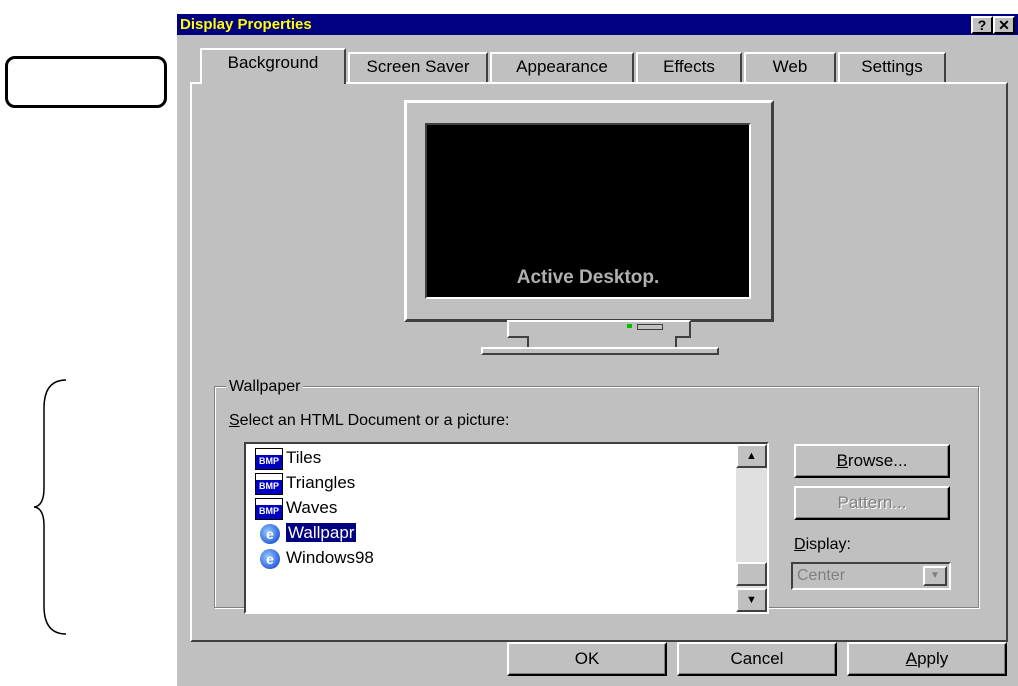 The image size is (1018, 686). I want to click on list-item: BMP Triangles, so click(305, 483).